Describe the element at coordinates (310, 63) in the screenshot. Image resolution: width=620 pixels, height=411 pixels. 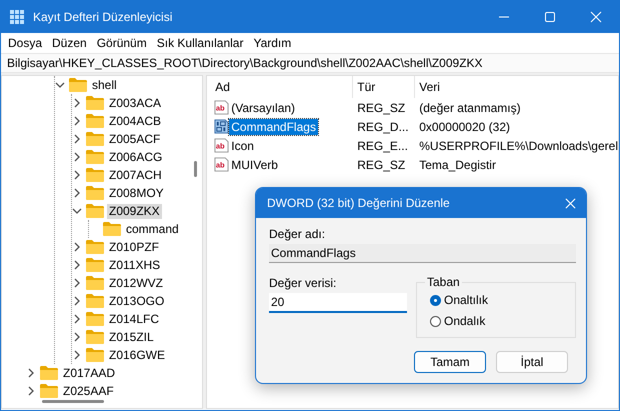
I see `address-bar: Bilgisayar\HKEY_CLASSES_ROOT\Directory\Background\shell\Z002AAC\shell\Z009ZKX` at that location.